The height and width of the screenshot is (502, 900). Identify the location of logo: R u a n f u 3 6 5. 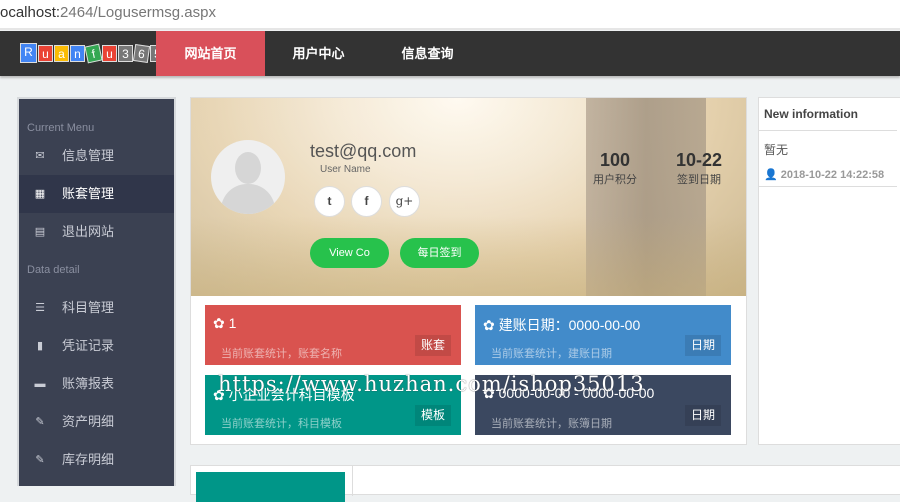
(93, 53).